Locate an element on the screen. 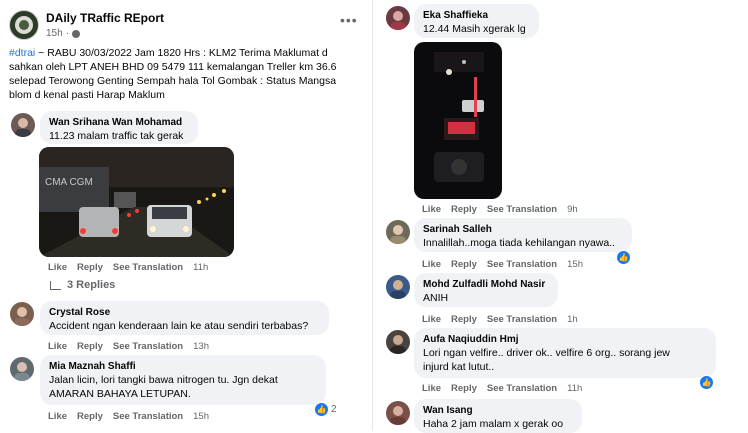 Image resolution: width=748 pixels, height=433 pixels. comment-bubble: Mohd Zulfadli Mohd Nasir ANIH is located at coordinates (486, 290).